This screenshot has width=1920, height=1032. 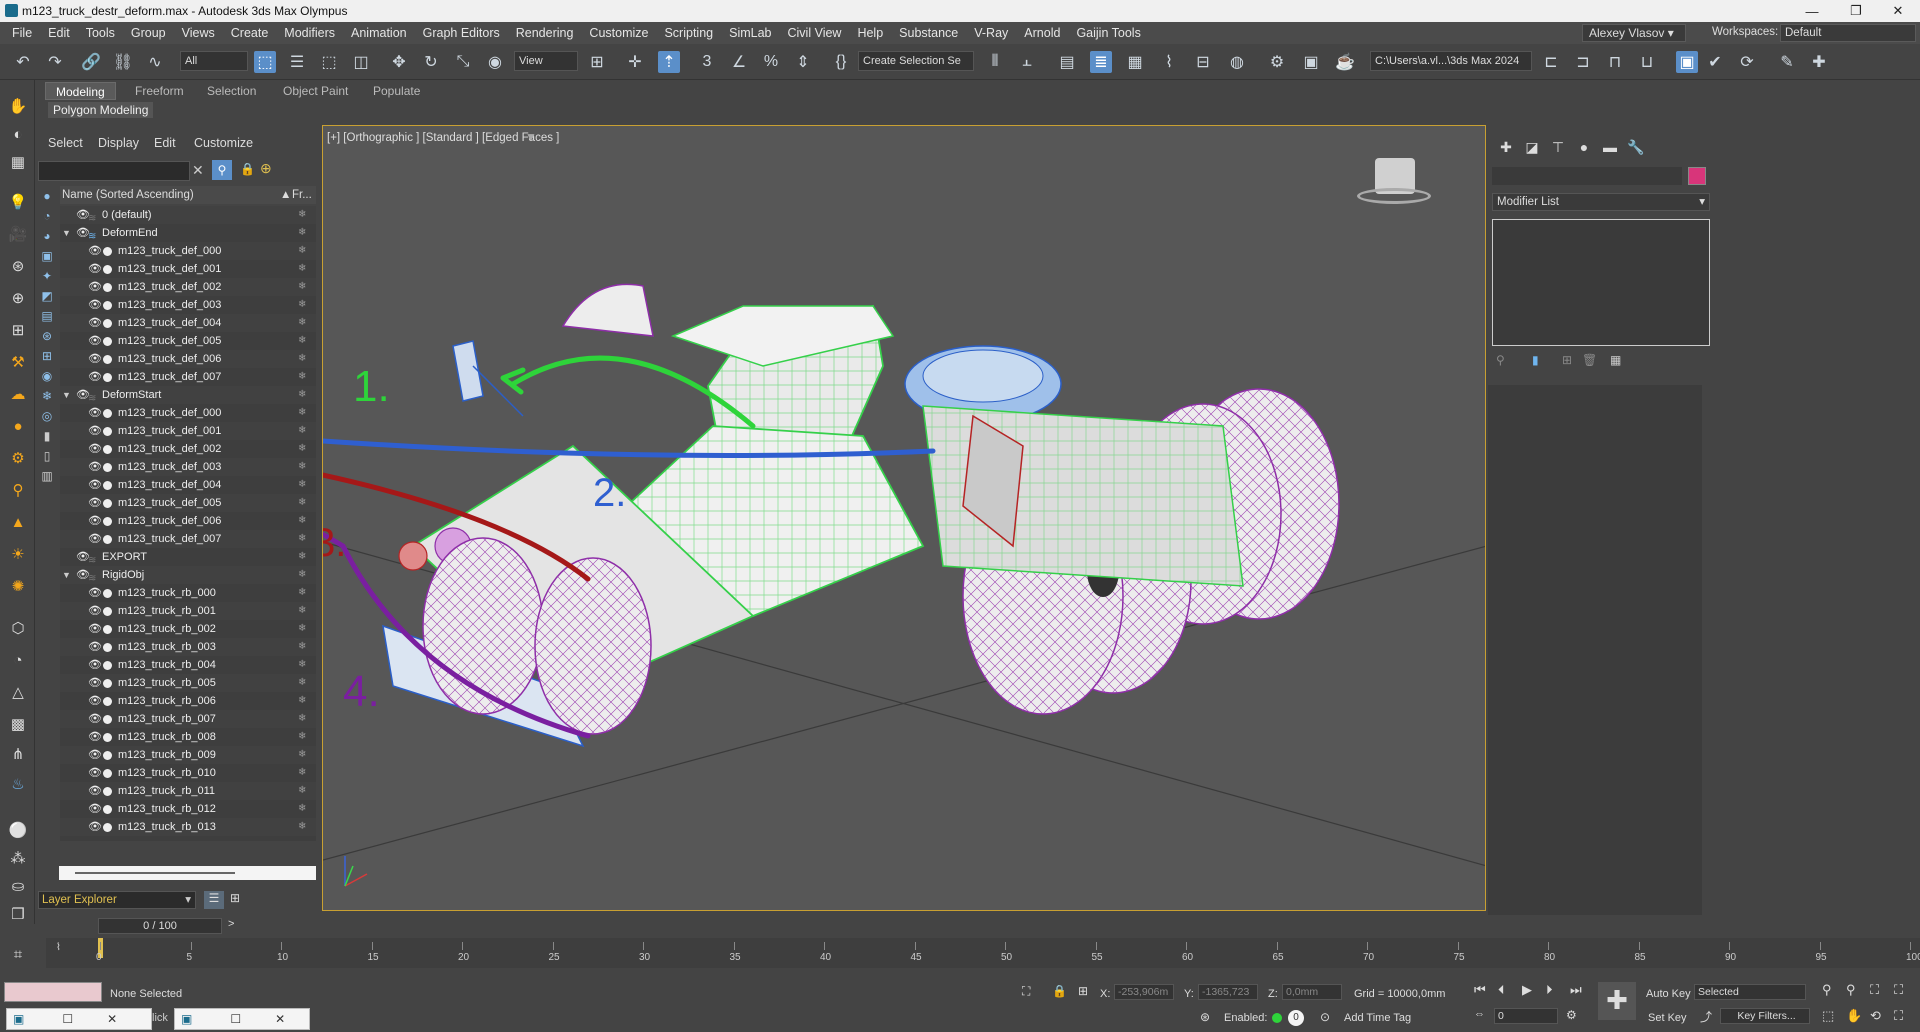 What do you see at coordinates (1576, 990) in the screenshot?
I see `go-to-end-icon: ⏭` at bounding box center [1576, 990].